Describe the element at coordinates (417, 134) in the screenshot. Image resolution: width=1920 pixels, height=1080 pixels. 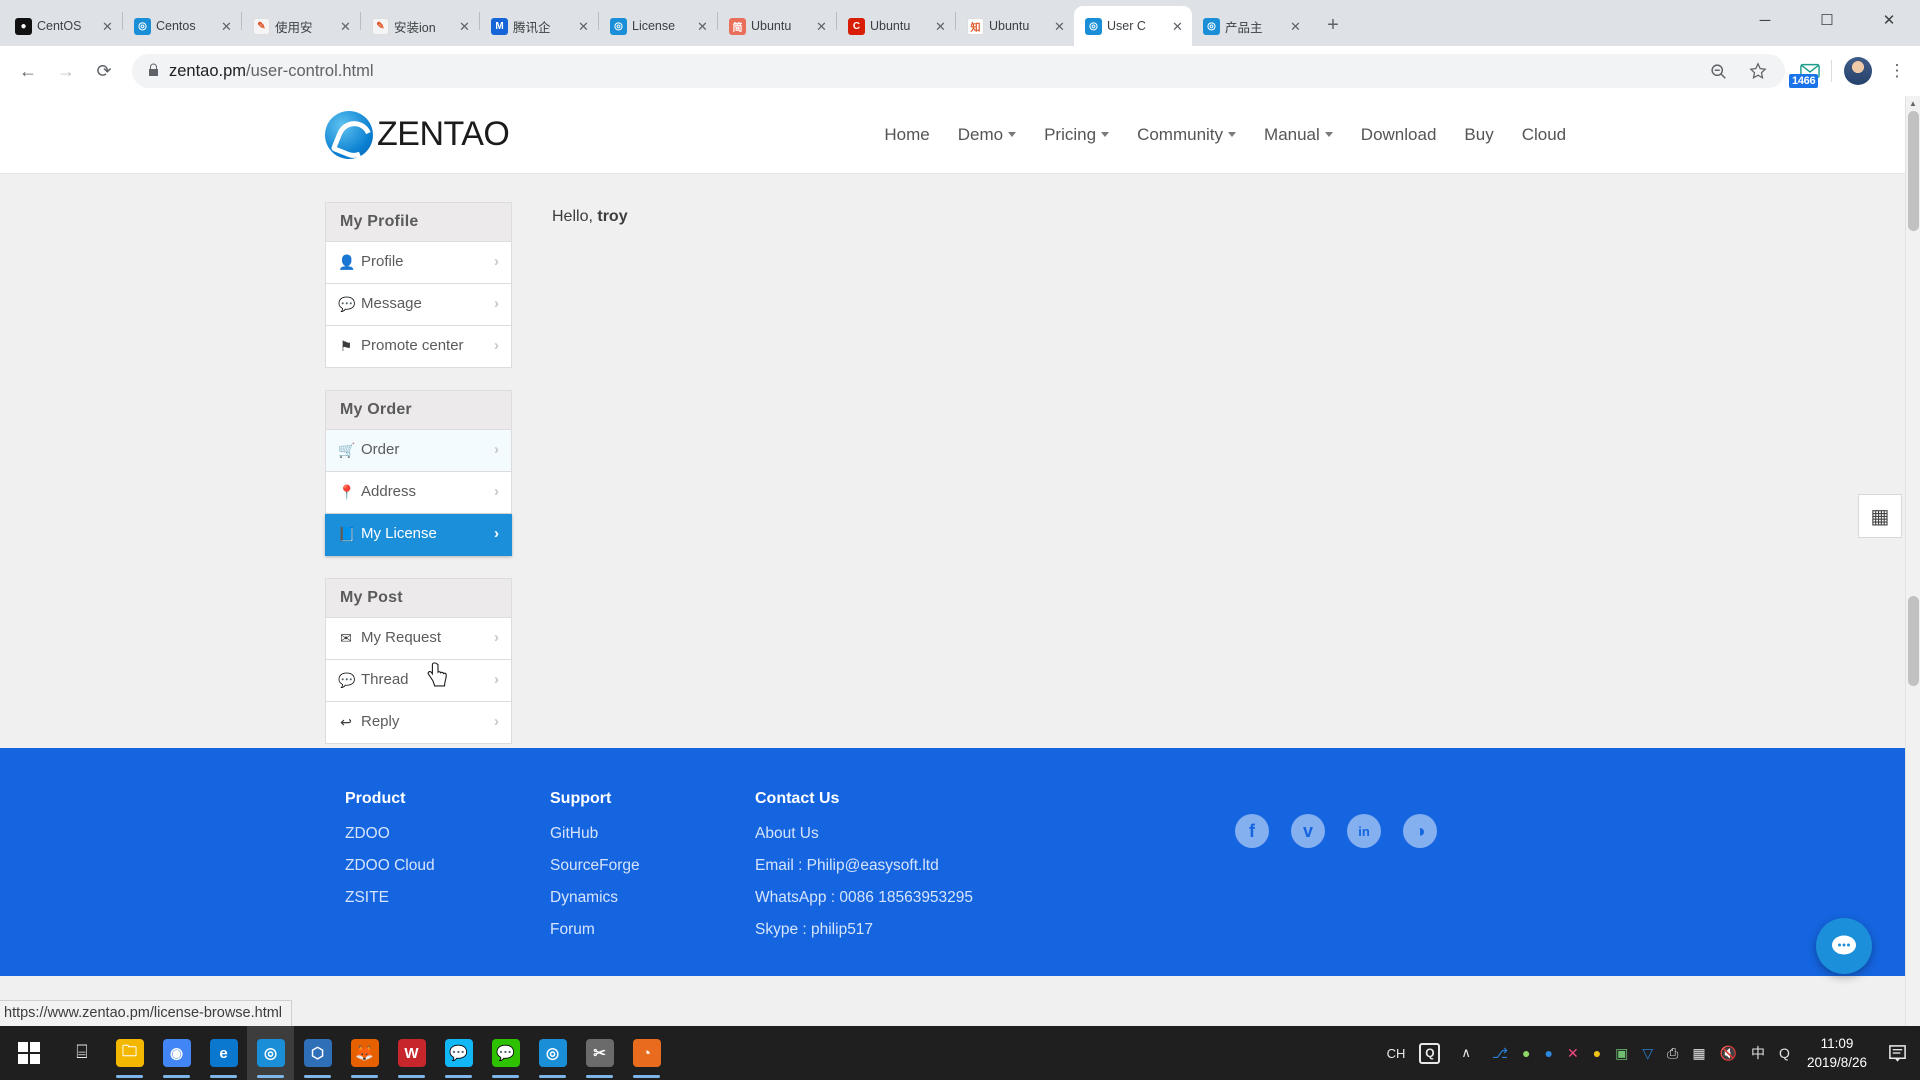
I see `zentao-logo: ZENTAO` at that location.